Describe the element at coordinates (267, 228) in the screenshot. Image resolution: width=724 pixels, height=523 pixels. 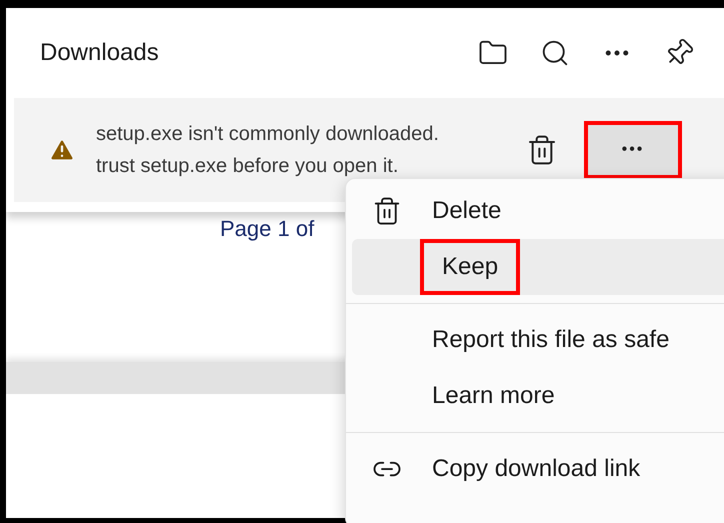
I see `page-count-text: Page 1 of` at that location.